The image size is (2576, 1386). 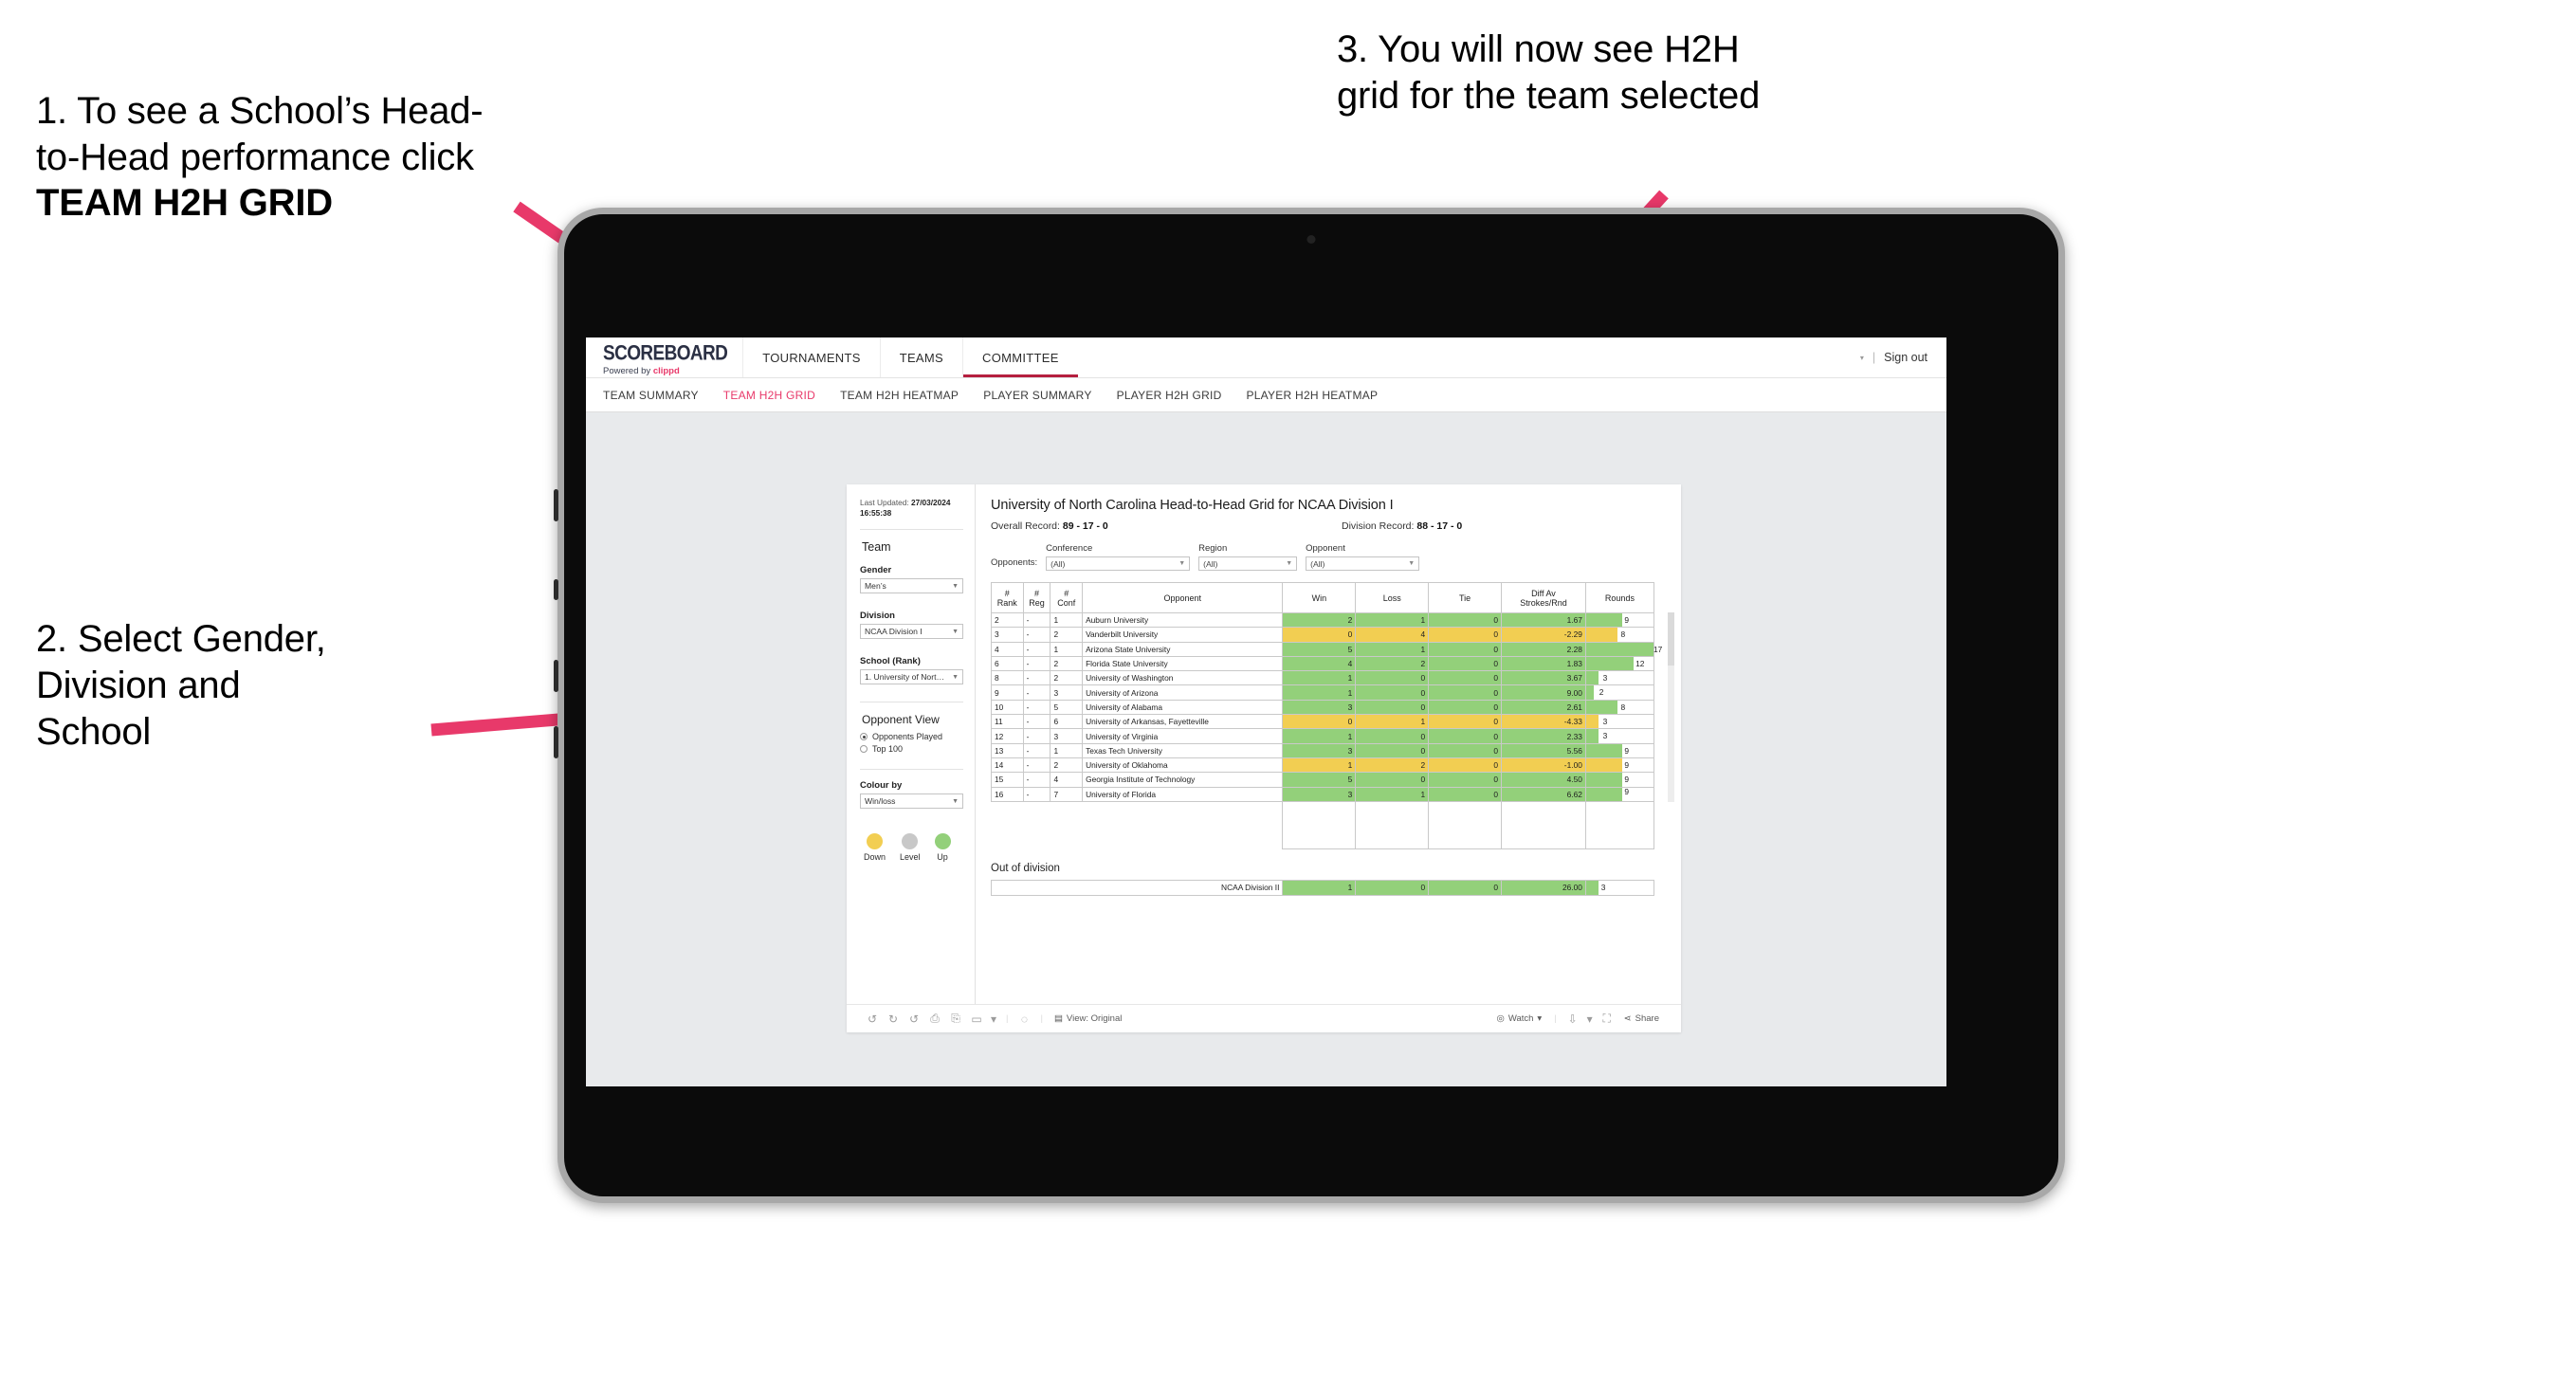 I want to click on colour-legend: Down Level Up, so click(x=911, y=847).